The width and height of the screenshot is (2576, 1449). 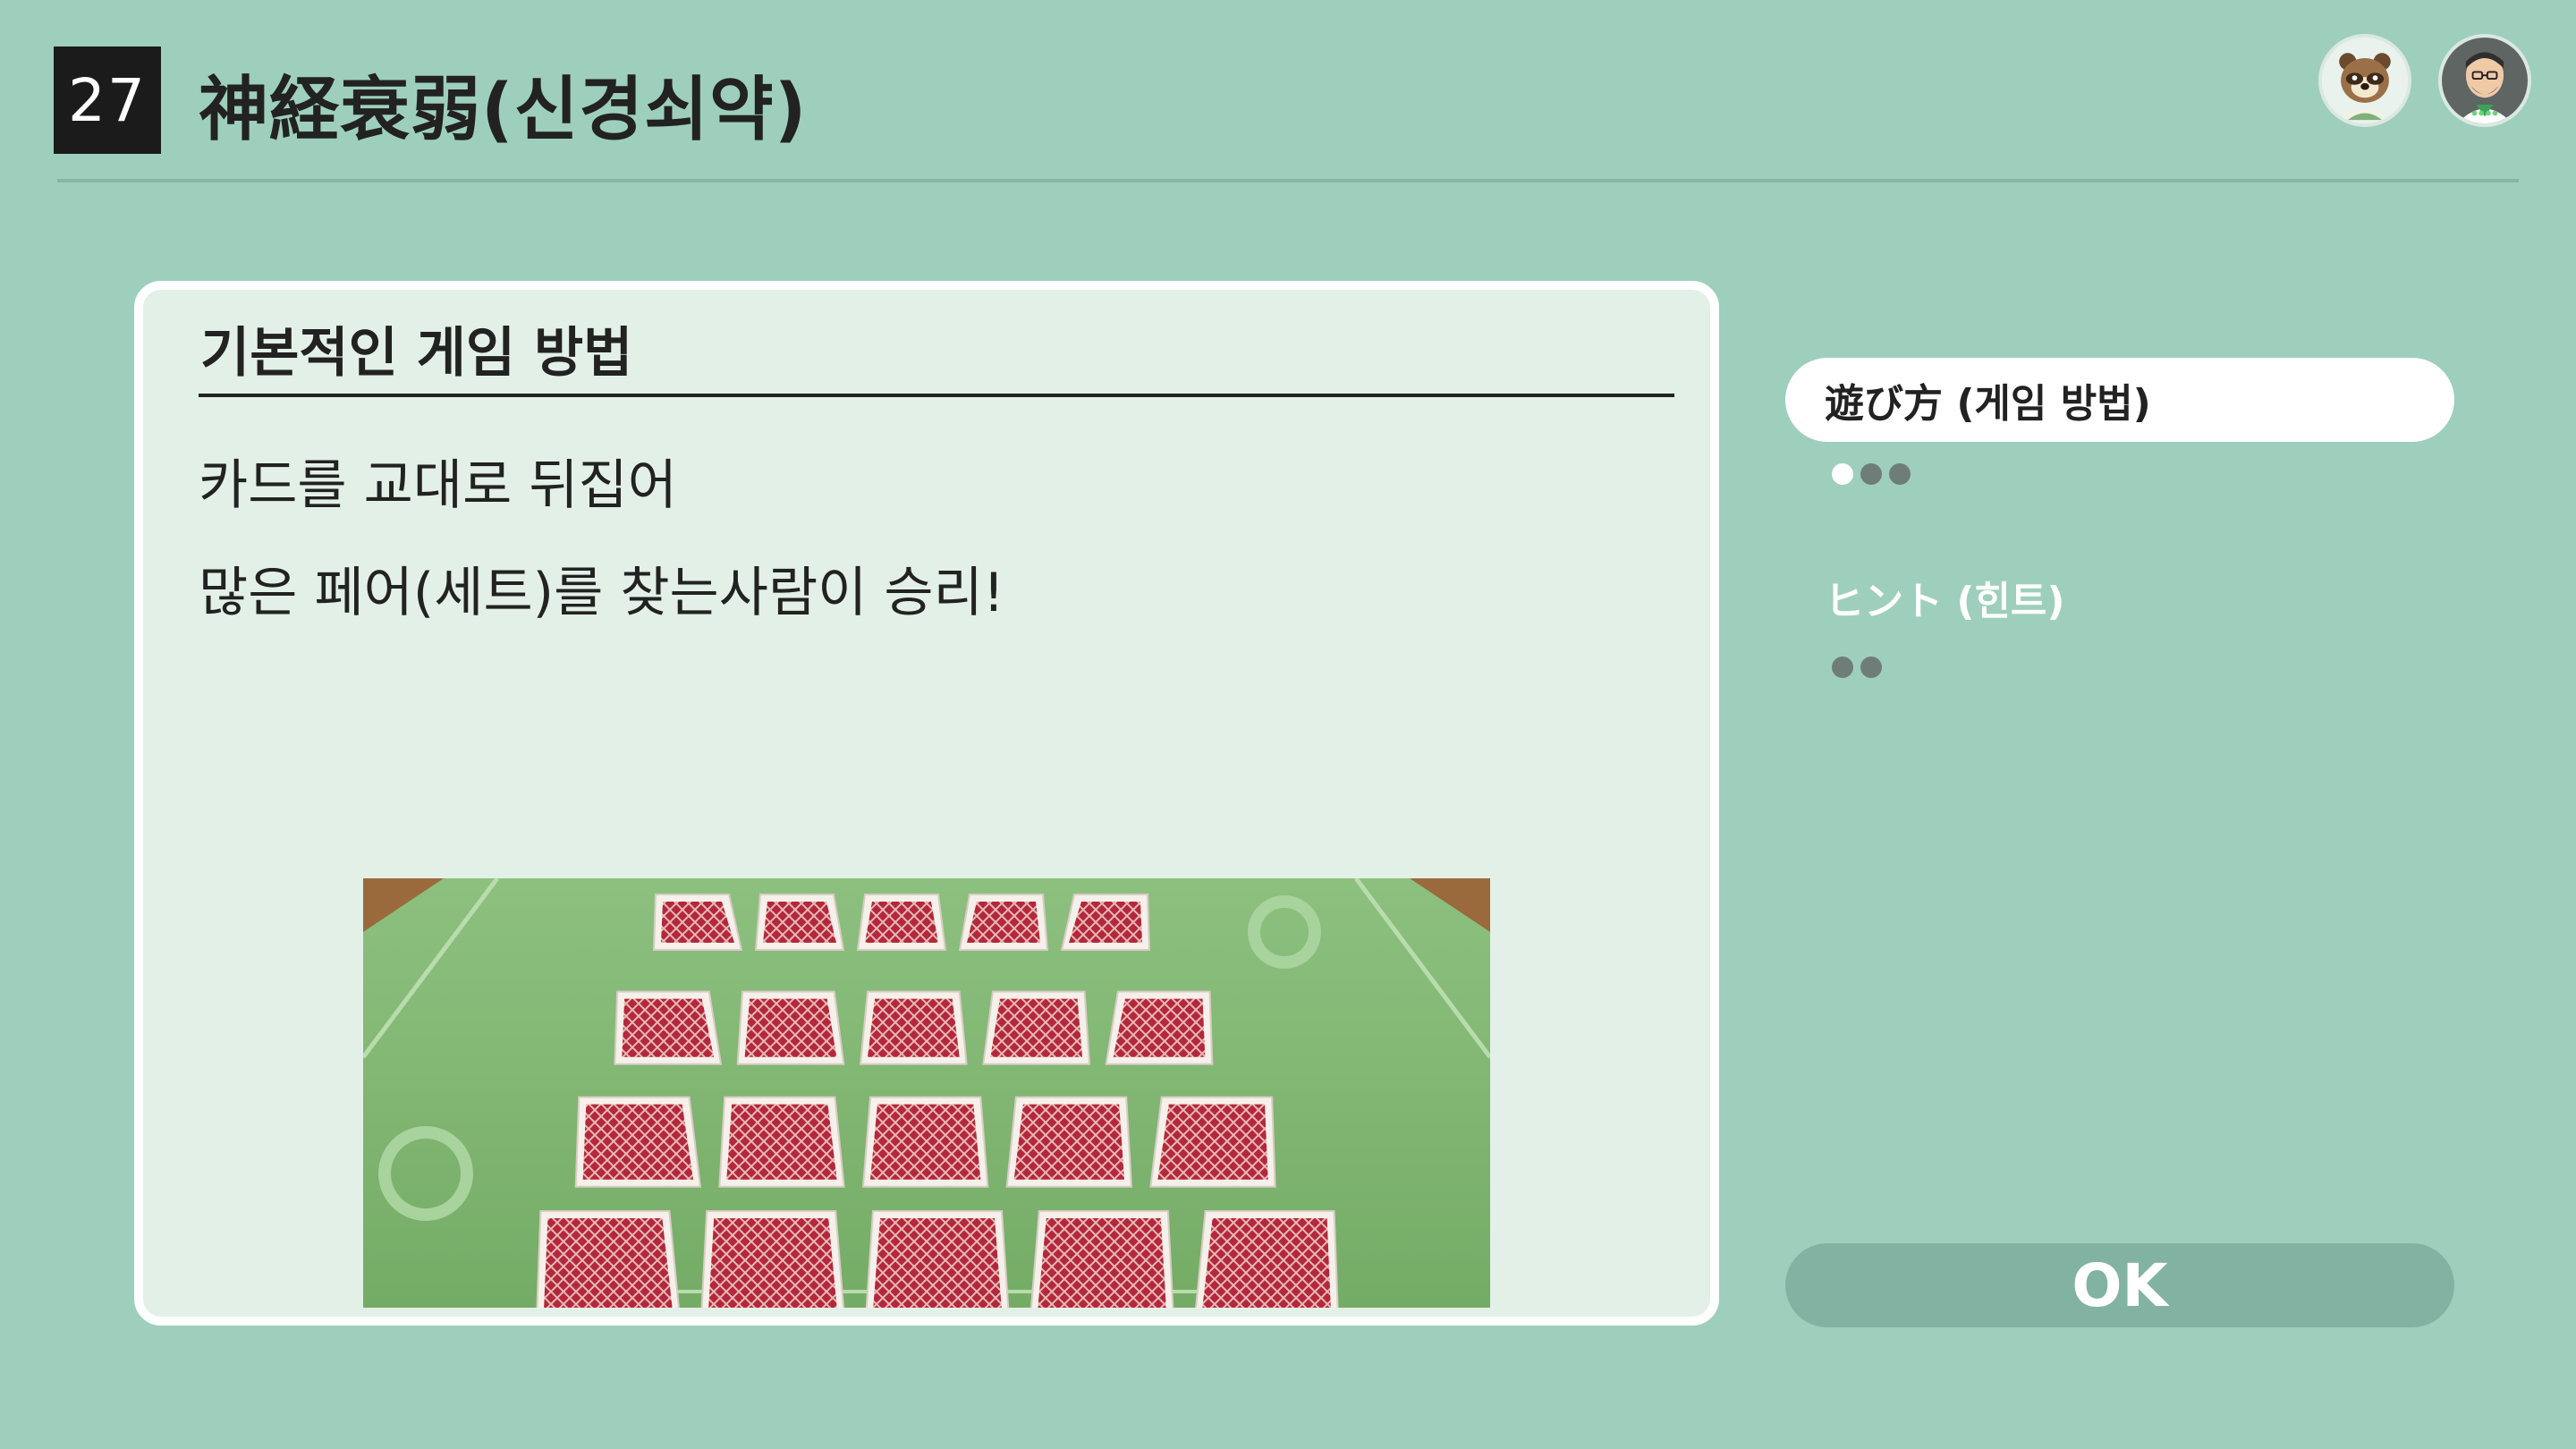 What do you see at coordinates (1857, 667) in the screenshot?
I see `page-indicator-hint` at bounding box center [1857, 667].